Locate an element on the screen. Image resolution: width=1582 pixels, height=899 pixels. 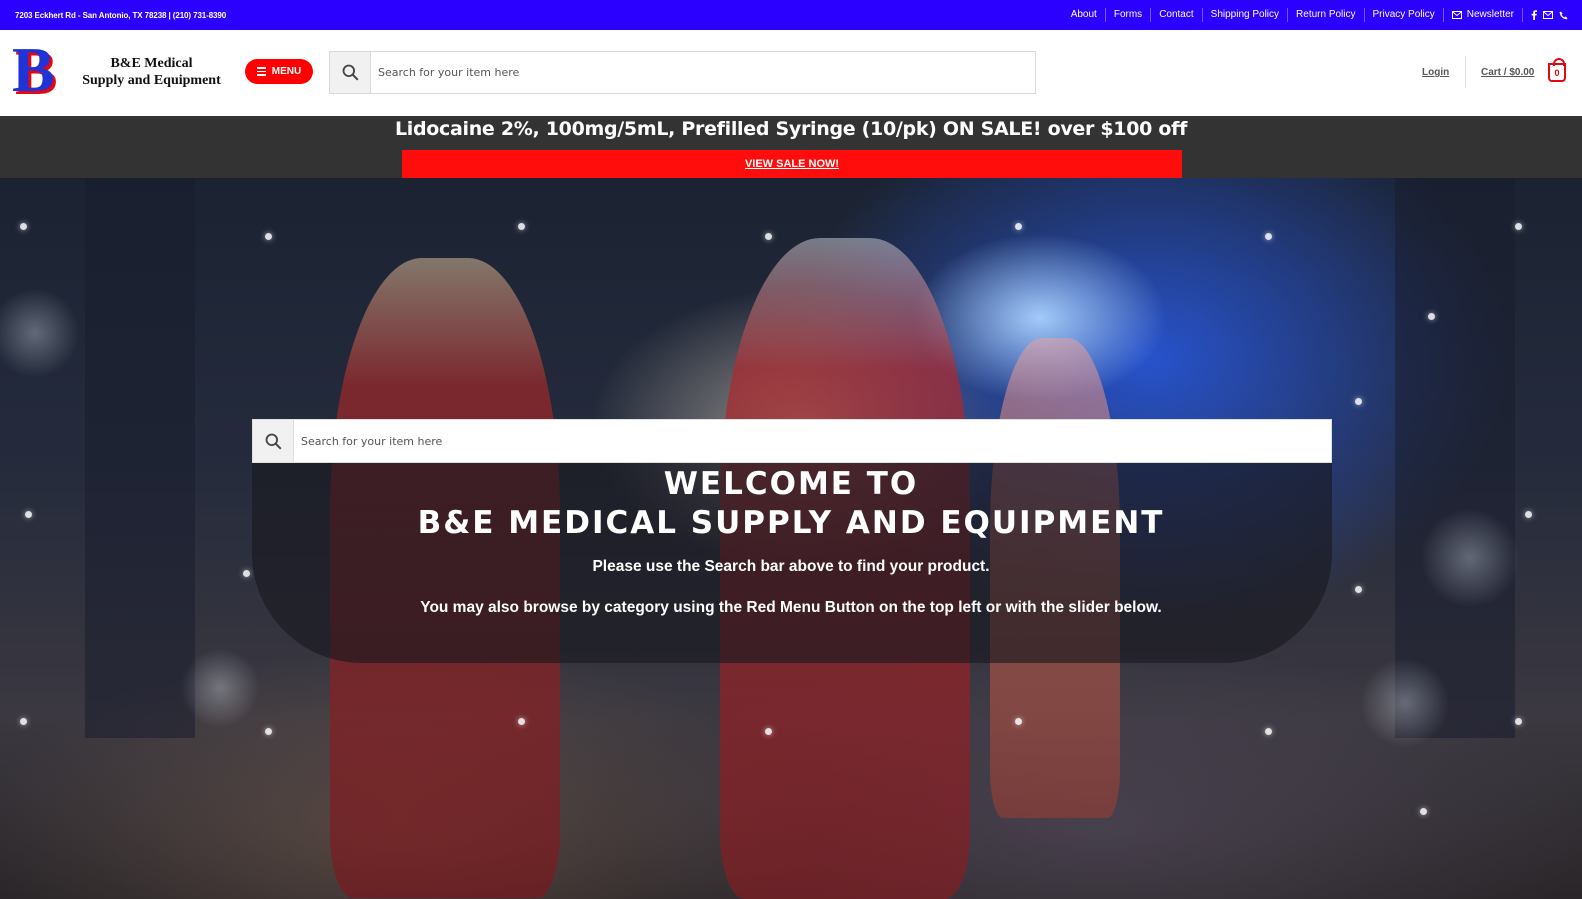
shopping-bag-icon: 0 is located at coordinates (1557, 70).